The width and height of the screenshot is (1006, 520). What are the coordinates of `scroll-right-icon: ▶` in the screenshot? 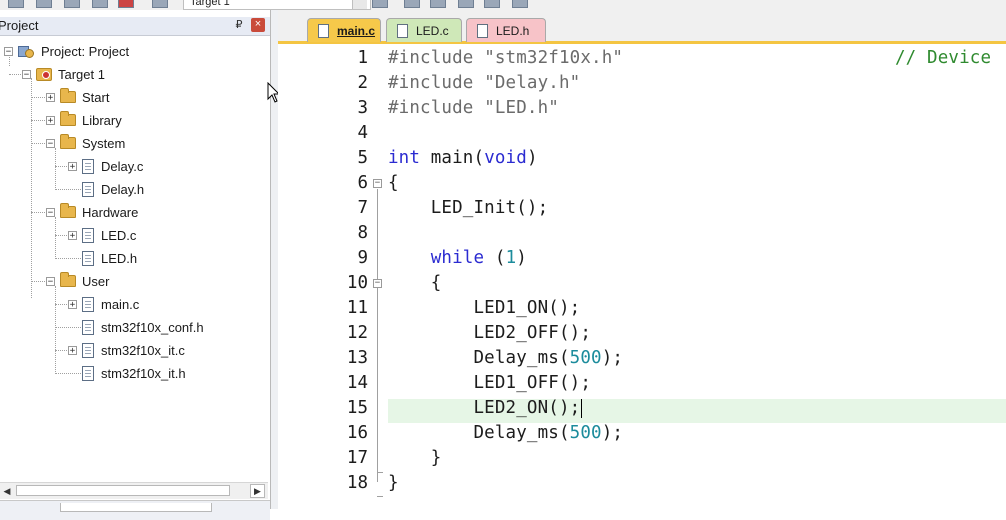 It's located at (257, 491).